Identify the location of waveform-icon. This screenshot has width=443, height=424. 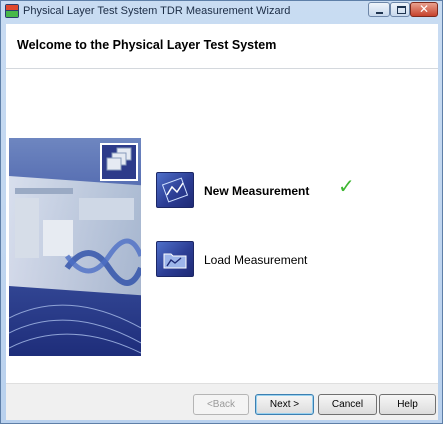
(175, 190).